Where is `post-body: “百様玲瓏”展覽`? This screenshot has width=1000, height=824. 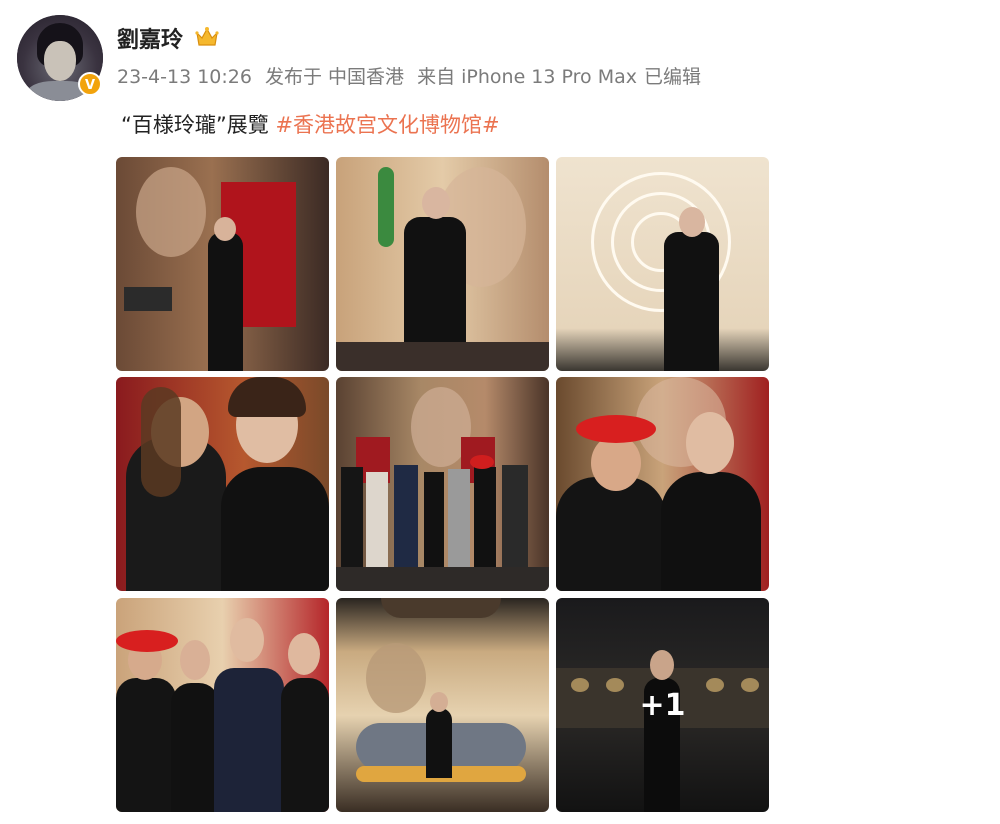 post-body: “百様玲瓏”展覽 is located at coordinates (195, 125).